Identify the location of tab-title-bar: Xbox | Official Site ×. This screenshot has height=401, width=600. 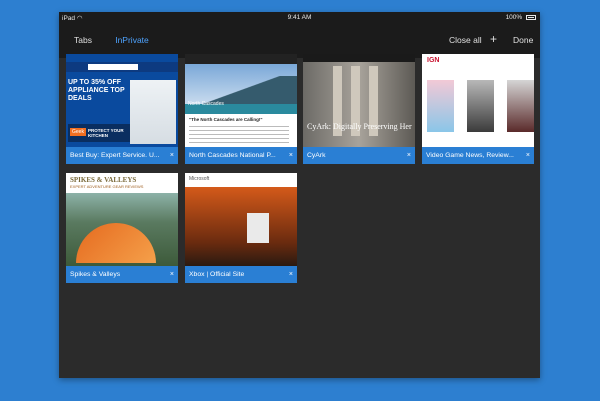
(241, 274).